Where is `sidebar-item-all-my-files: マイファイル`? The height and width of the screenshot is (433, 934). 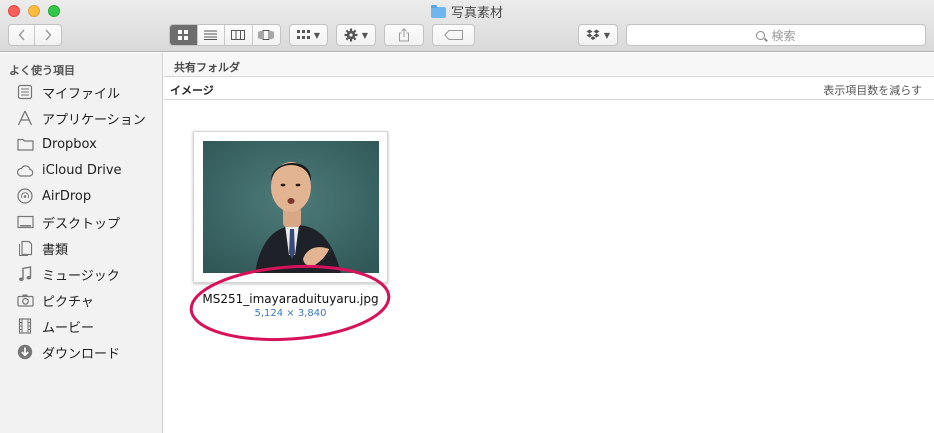 sidebar-item-all-my-files: マイファイル is located at coordinates (68, 92).